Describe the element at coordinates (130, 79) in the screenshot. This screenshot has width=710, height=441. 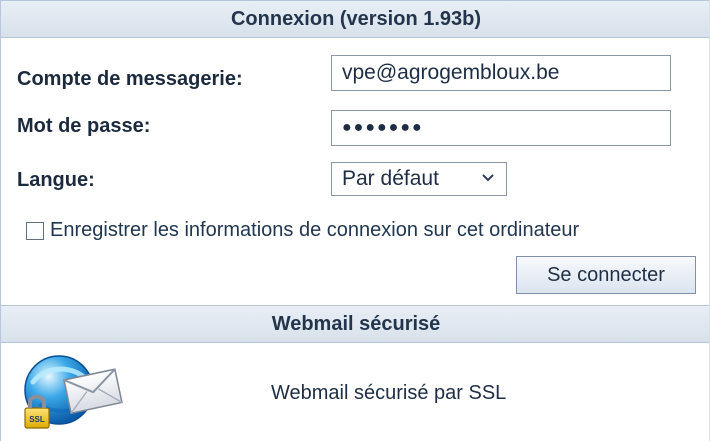
I see `email-label: Compte de messagerie:` at that location.